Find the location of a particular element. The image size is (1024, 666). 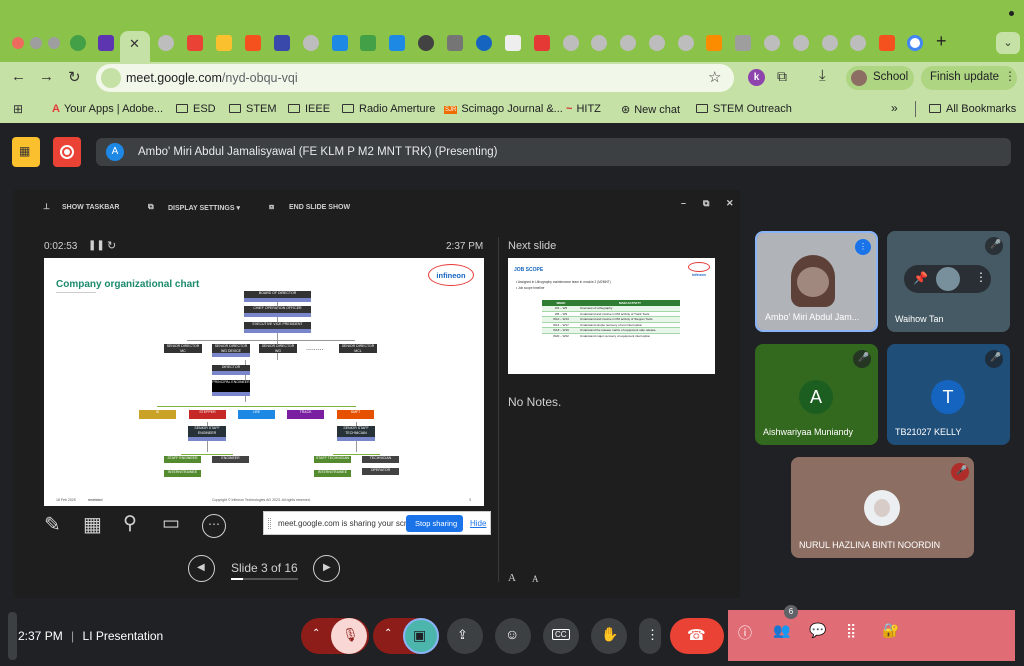

tab-search-button: ⌄ is located at coordinates (1008, 43).